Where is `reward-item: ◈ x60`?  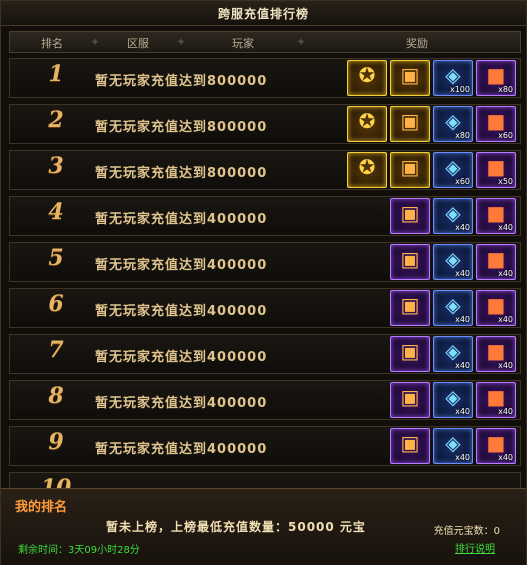
reward-item: ◈ x60 is located at coordinates (453, 170).